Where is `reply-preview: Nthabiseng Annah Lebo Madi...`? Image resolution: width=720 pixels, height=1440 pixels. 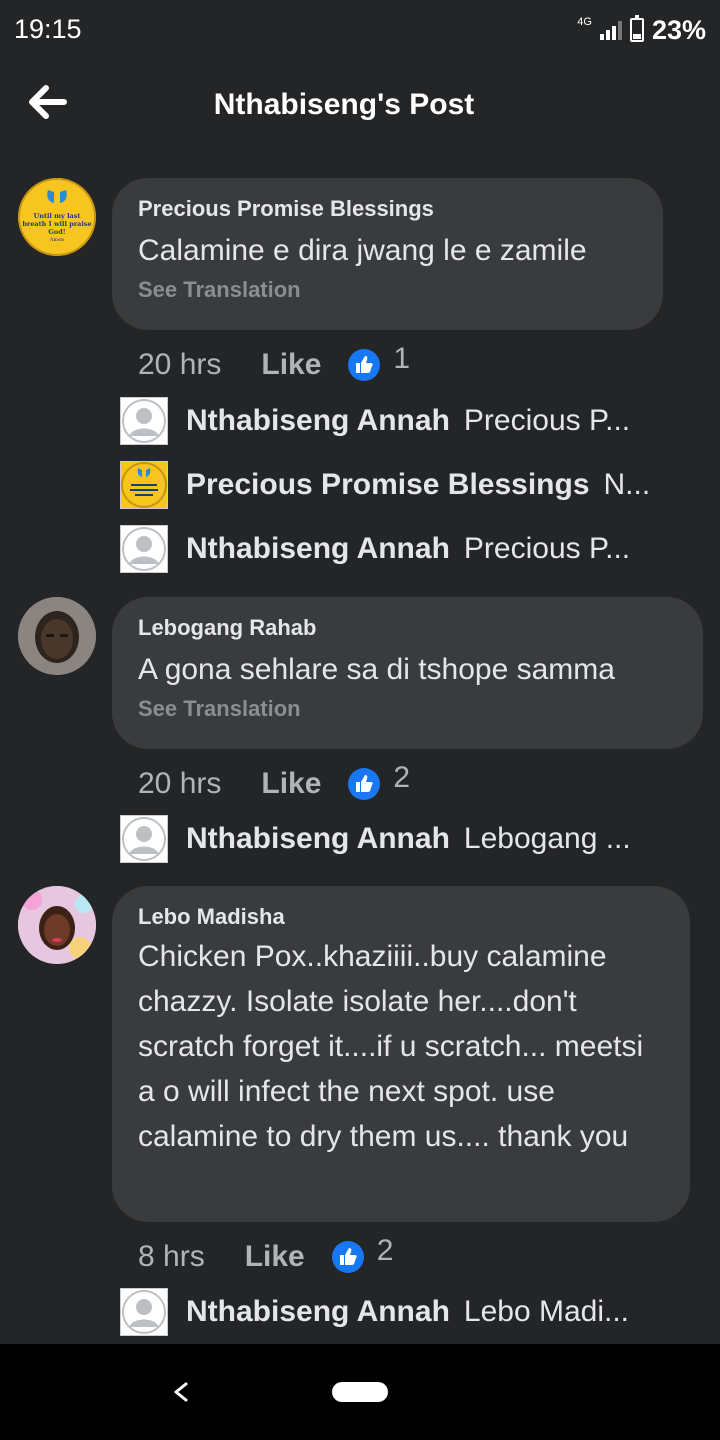
reply-preview: Nthabiseng Annah Lebo Madi... is located at coordinates (405, 1312).